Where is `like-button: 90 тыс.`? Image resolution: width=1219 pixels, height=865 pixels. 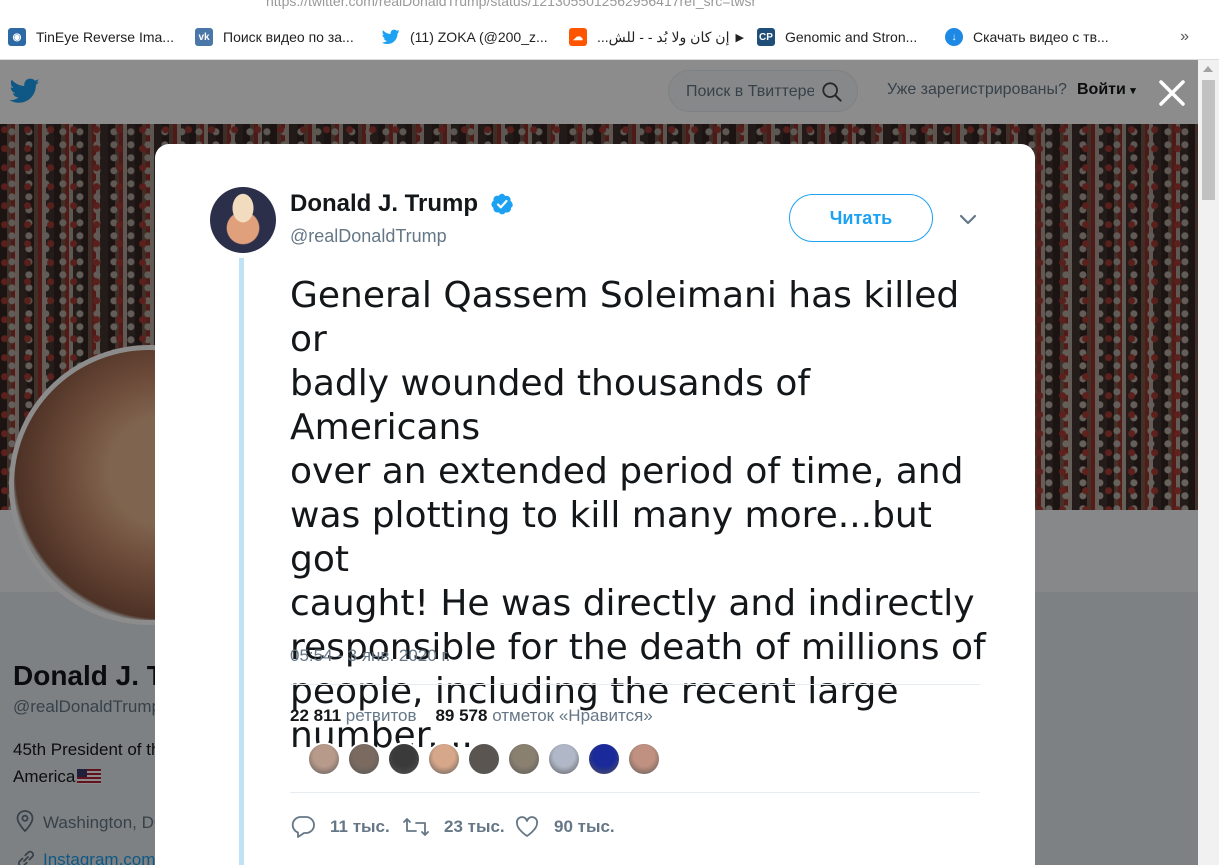 like-button: 90 тыс. is located at coordinates (564, 827).